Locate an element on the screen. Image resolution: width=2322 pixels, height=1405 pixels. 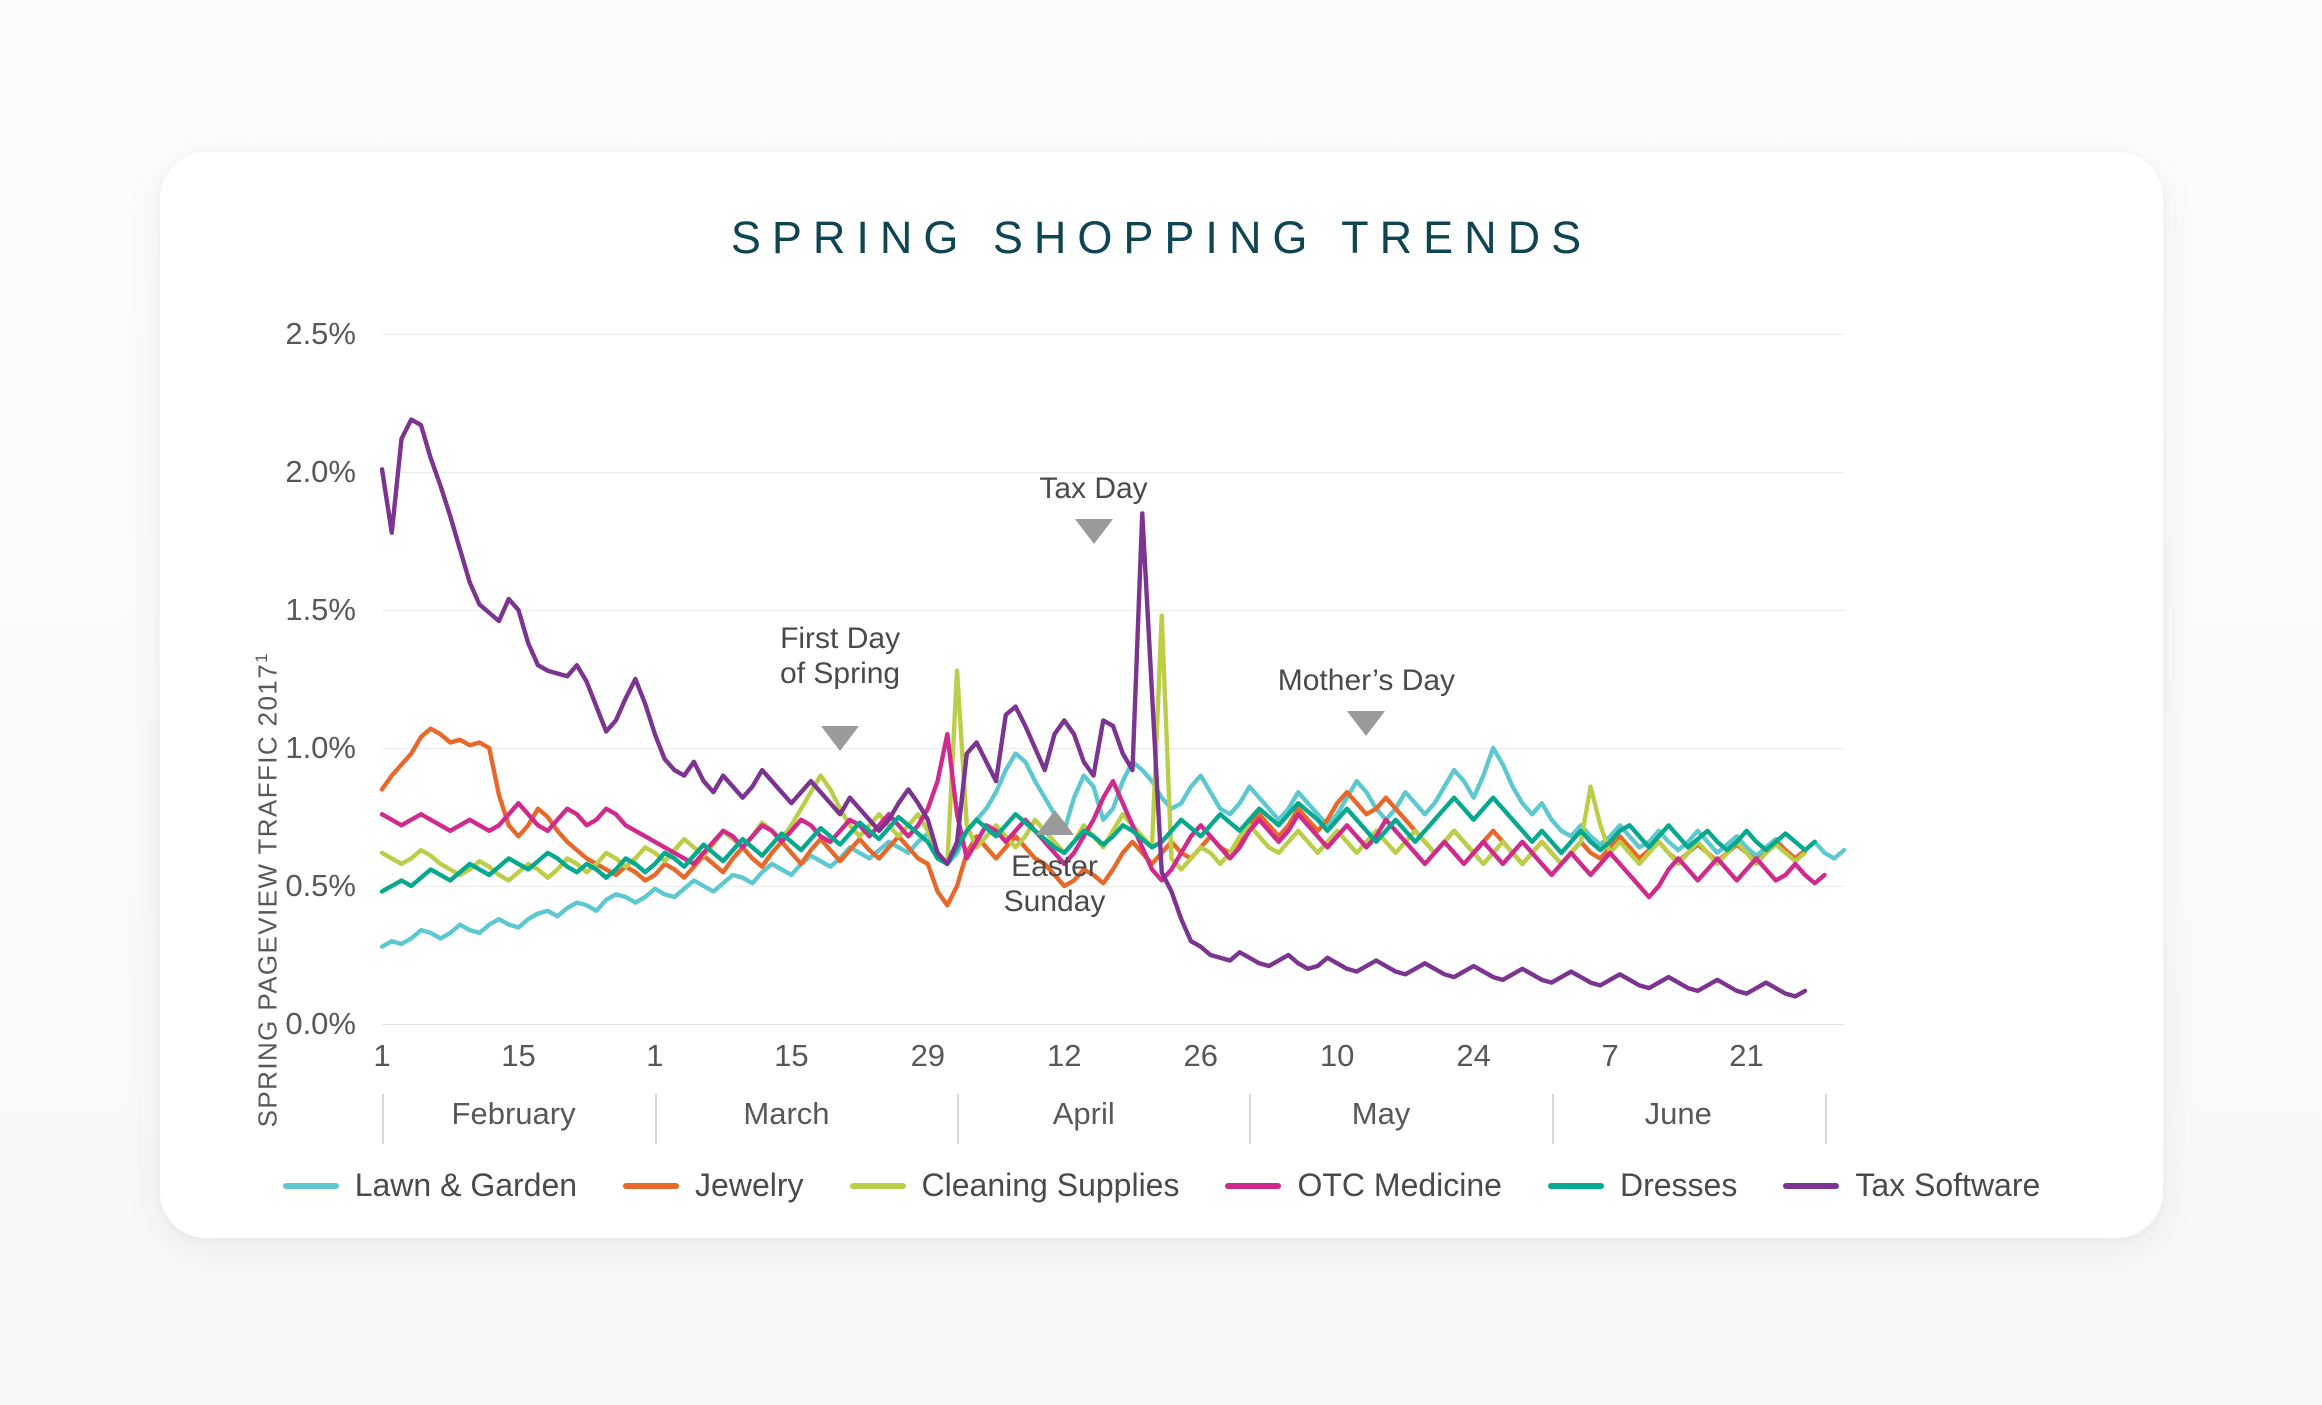
legend-item: Dresses is located at coordinates (1642, 1185).